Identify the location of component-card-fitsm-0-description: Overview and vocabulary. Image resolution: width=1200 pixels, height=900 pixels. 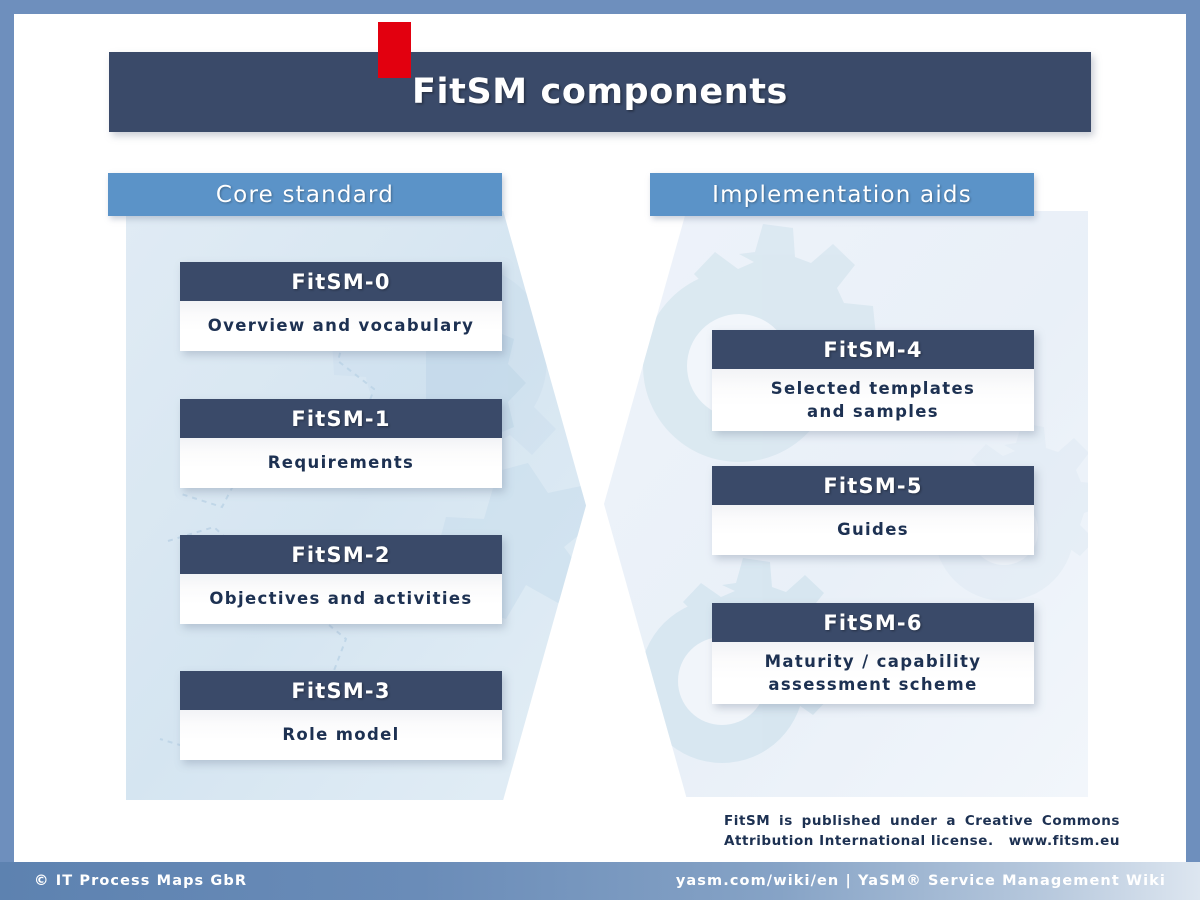
(341, 326).